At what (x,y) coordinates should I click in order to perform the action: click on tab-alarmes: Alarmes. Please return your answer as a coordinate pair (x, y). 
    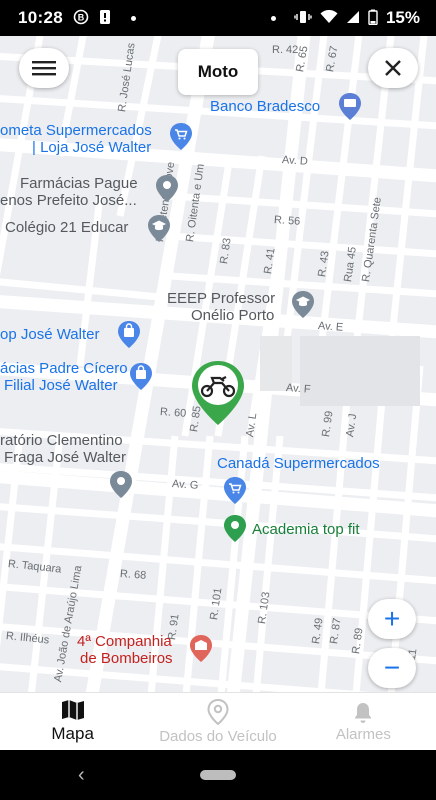
    Looking at the image, I should click on (363, 721).